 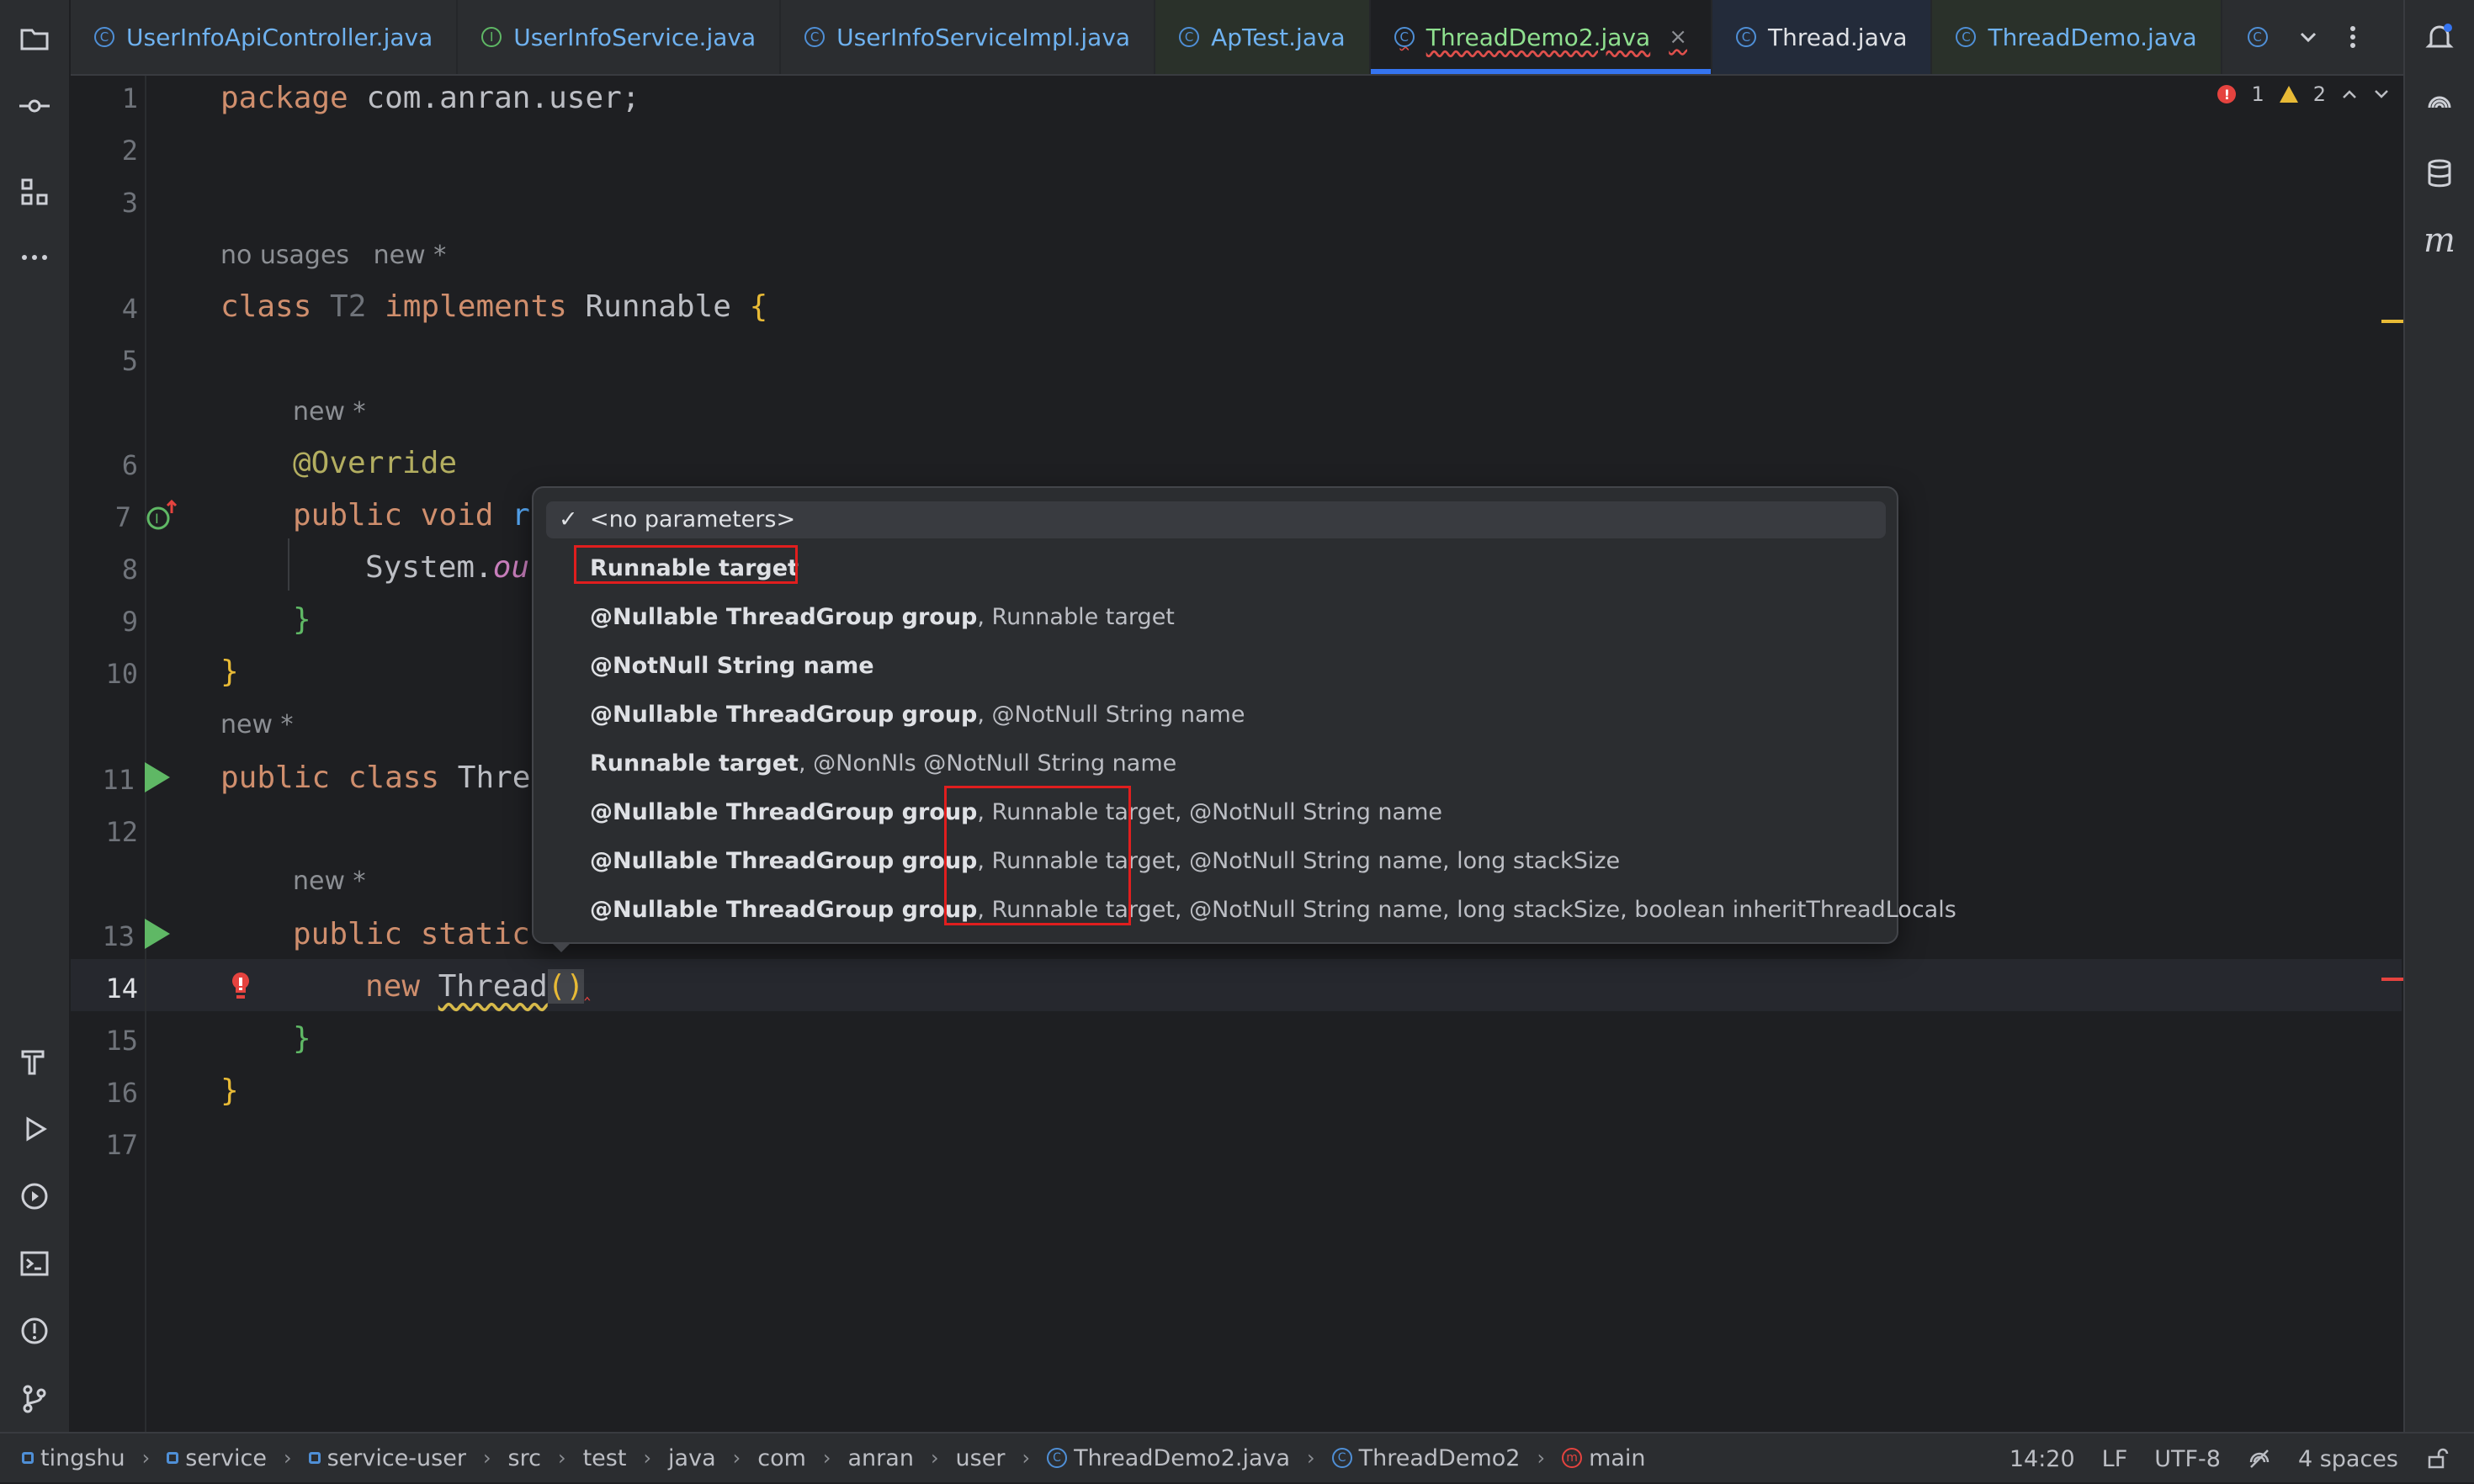 I want to click on close-tab-icon: ×, so click(x=1678, y=37).